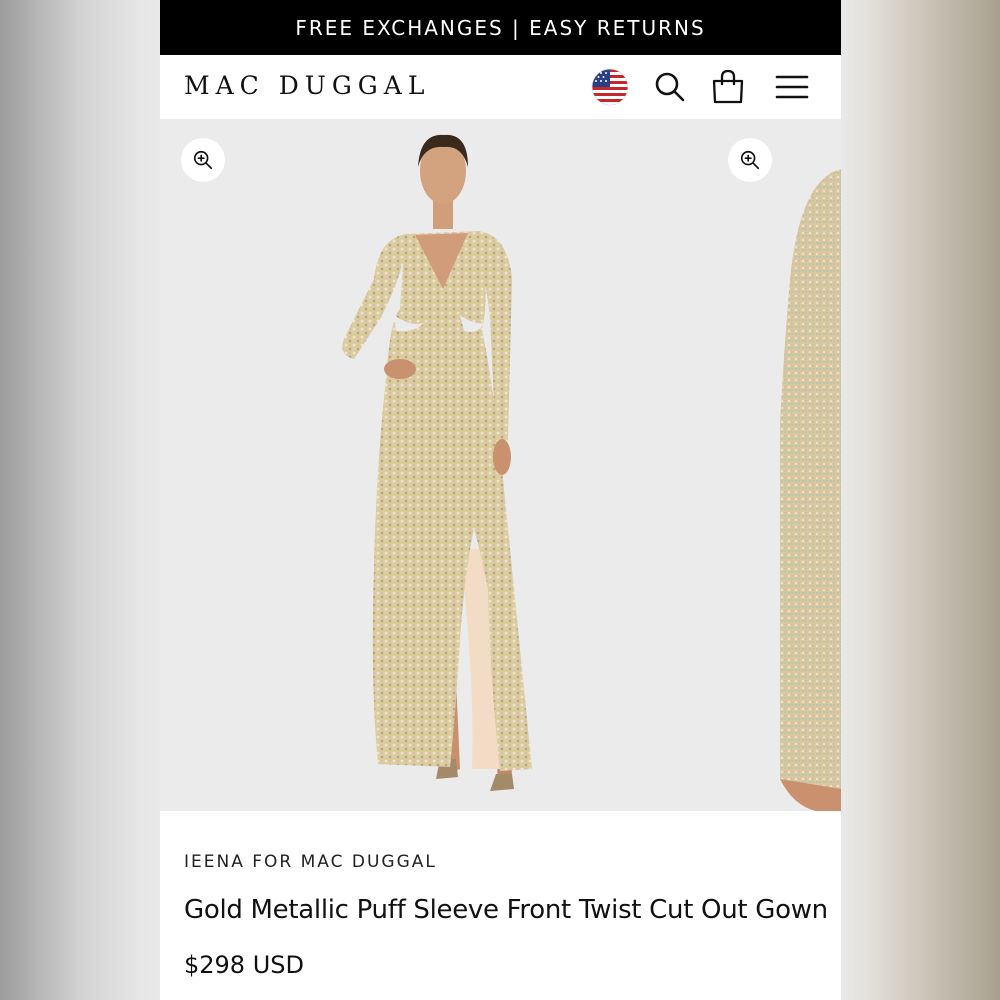 This screenshot has width=1000, height=1000. What do you see at coordinates (244, 965) in the screenshot?
I see `product-price: $298 USD` at bounding box center [244, 965].